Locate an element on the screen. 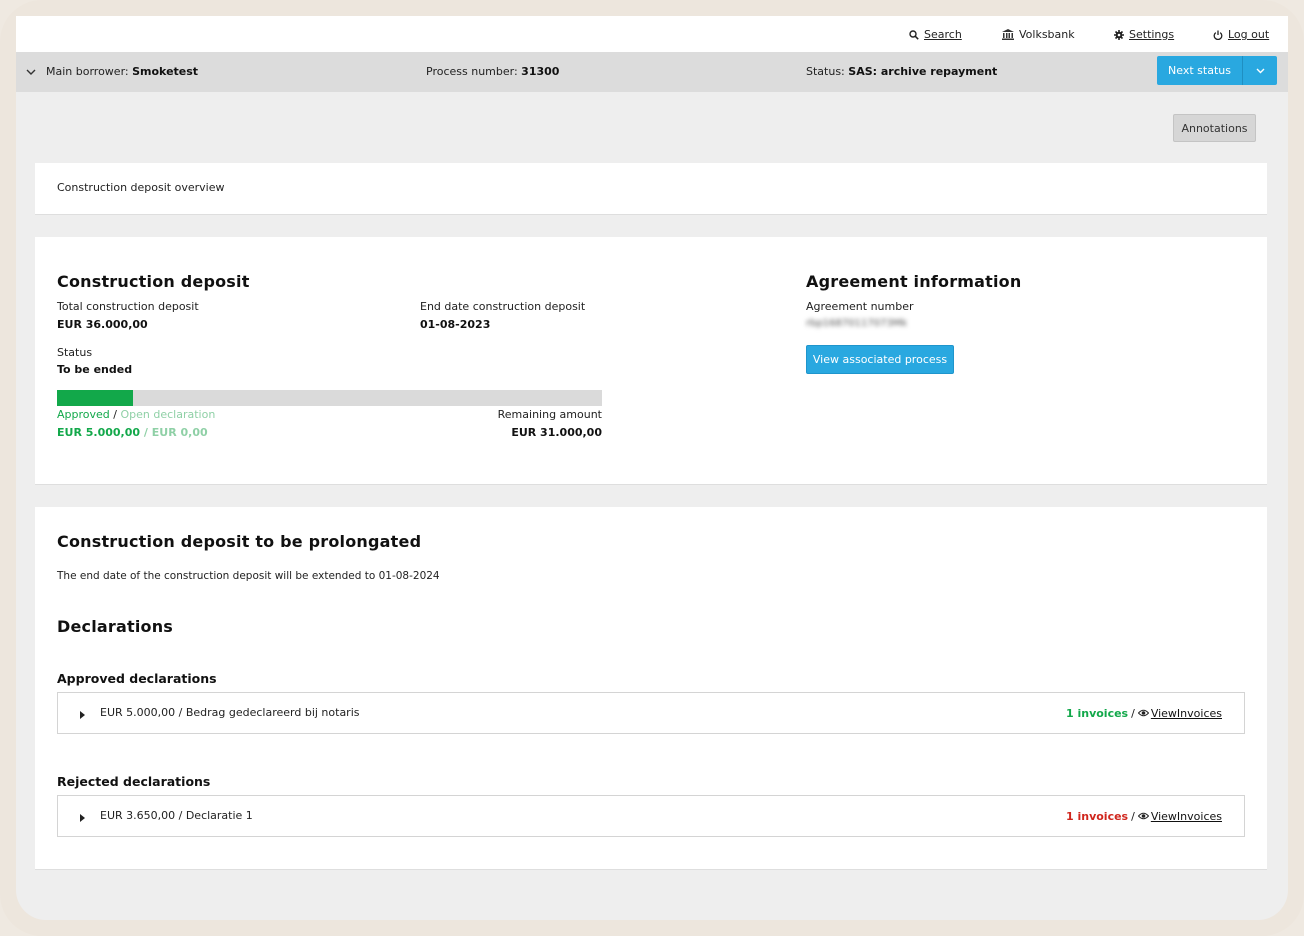  bank-link: Volksbank is located at coordinates (1038, 34).